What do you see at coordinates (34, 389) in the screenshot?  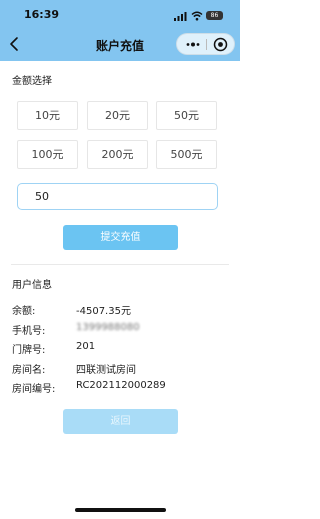 I see `room-number-label: 房间编号:` at bounding box center [34, 389].